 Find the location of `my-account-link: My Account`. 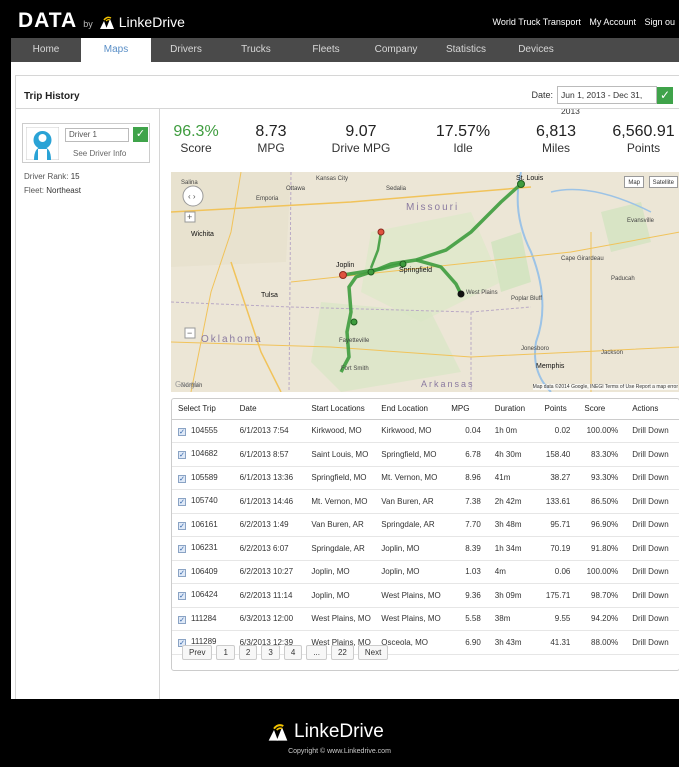

my-account-link: My Account is located at coordinates (612, 22).